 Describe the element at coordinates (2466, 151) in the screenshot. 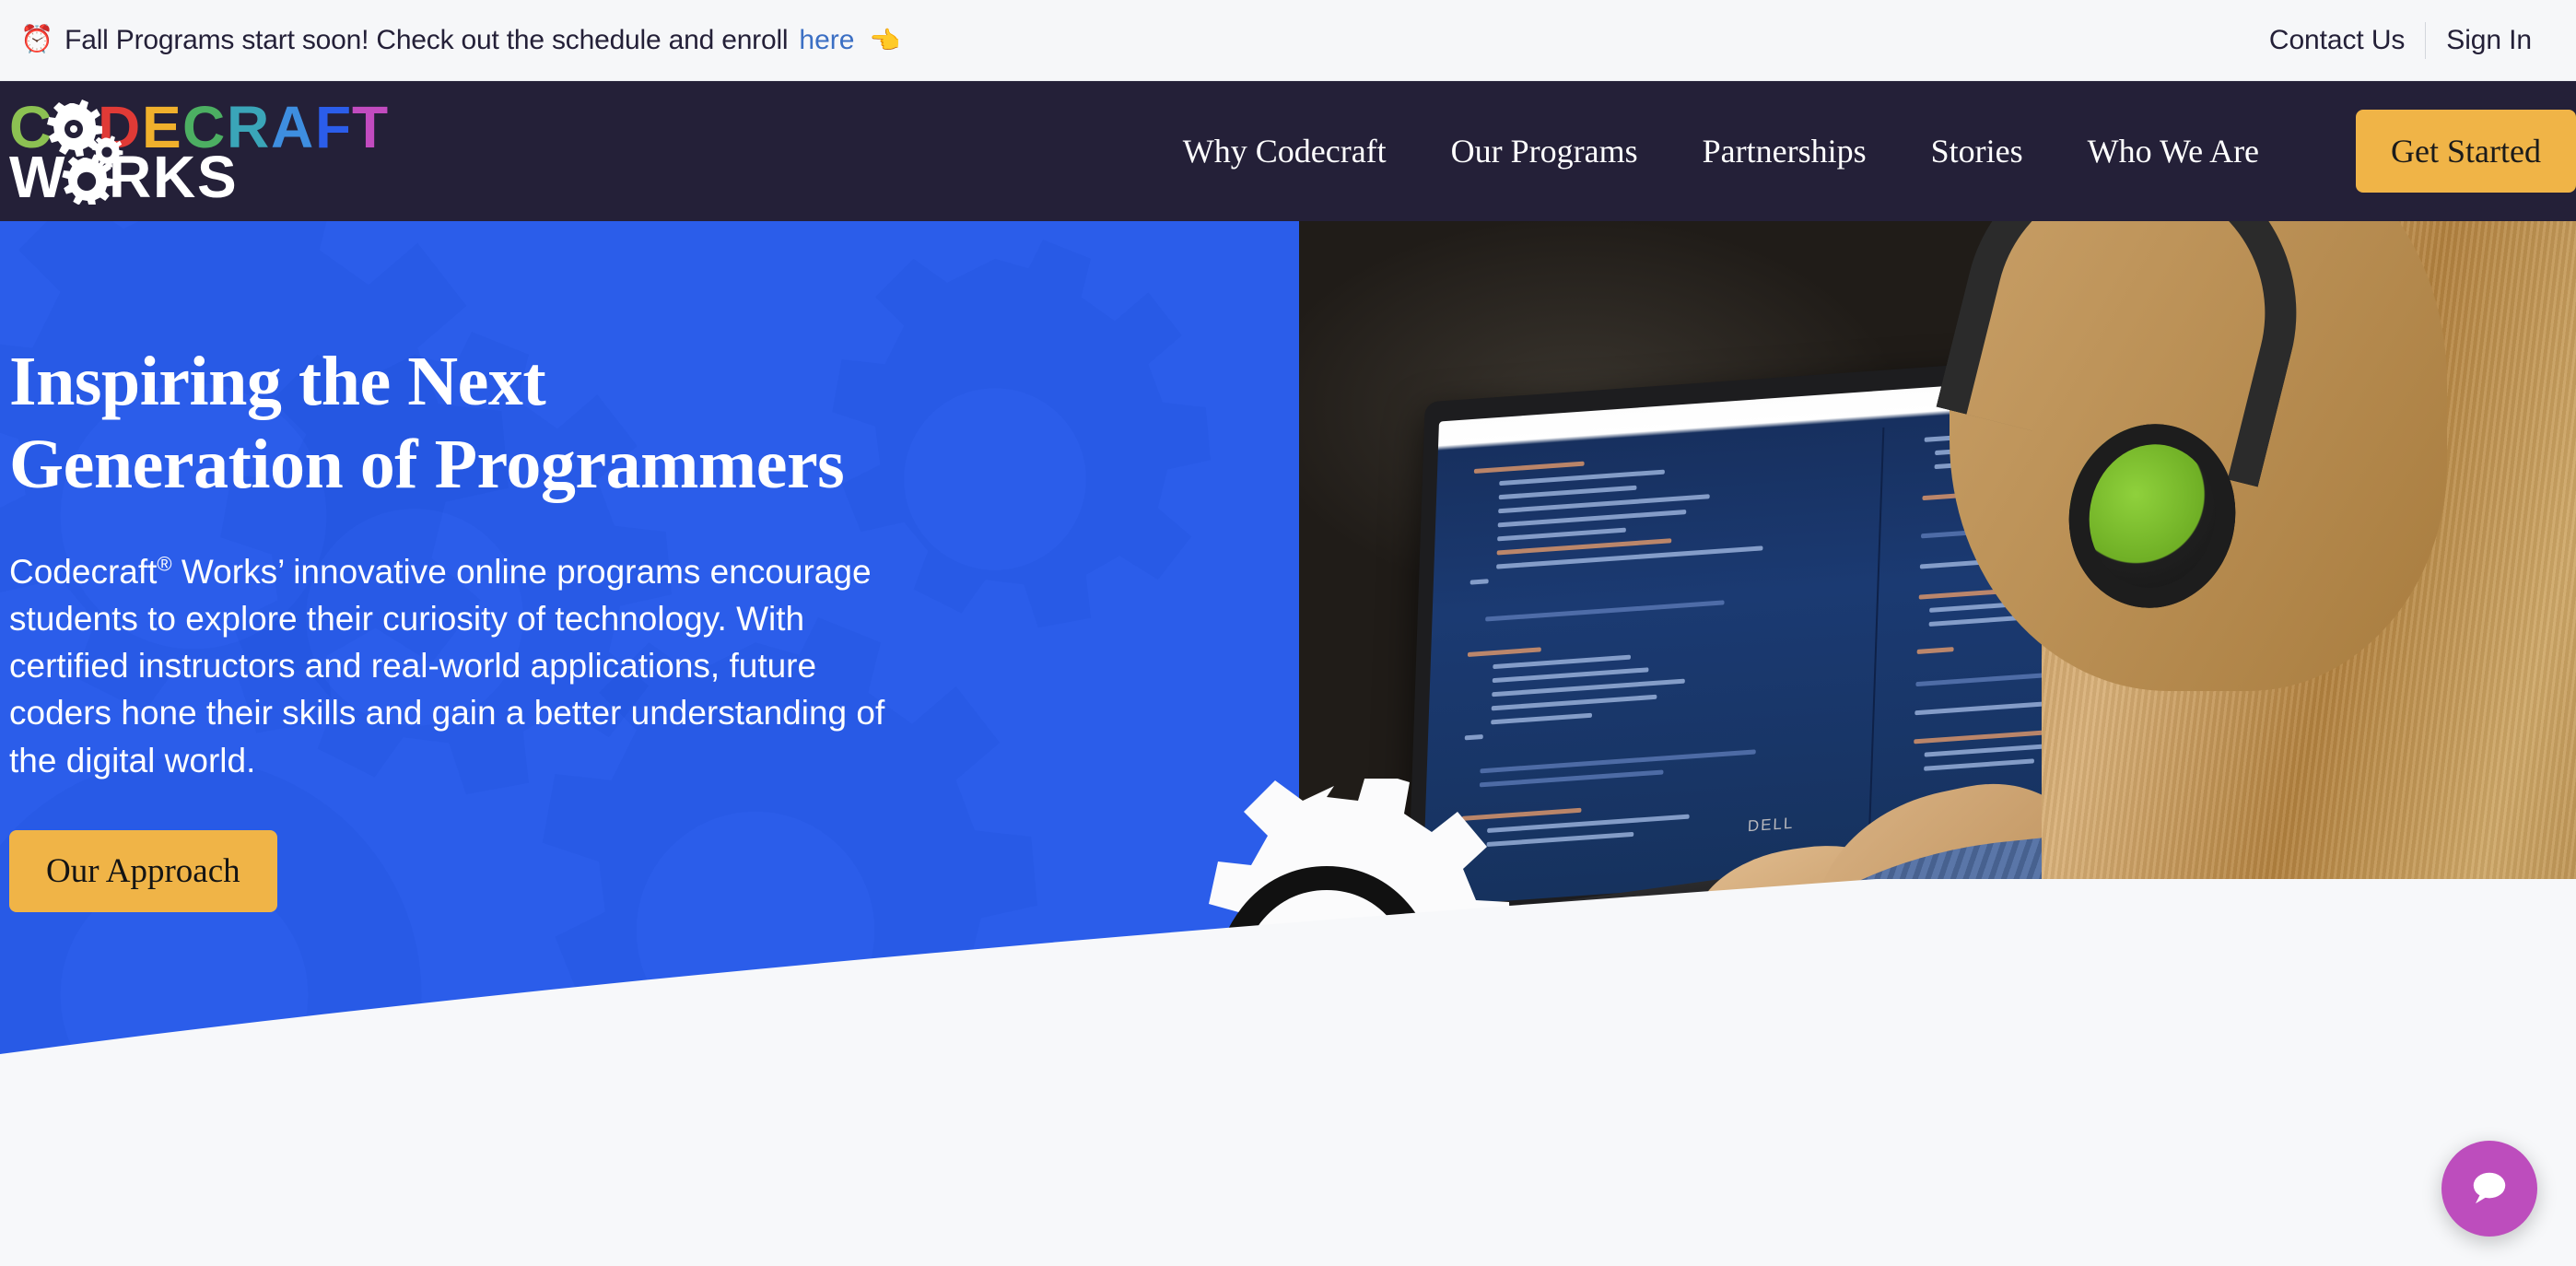

I see `get-started-button: Get Started` at that location.